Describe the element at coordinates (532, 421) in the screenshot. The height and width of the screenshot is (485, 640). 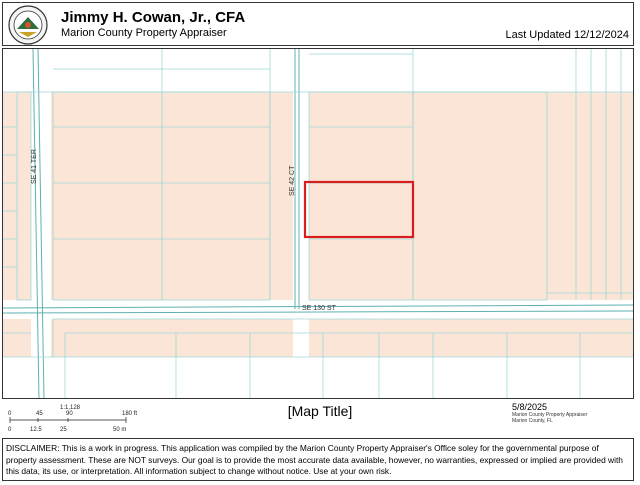
I see `credit-line-2: Marion County, FL` at that location.